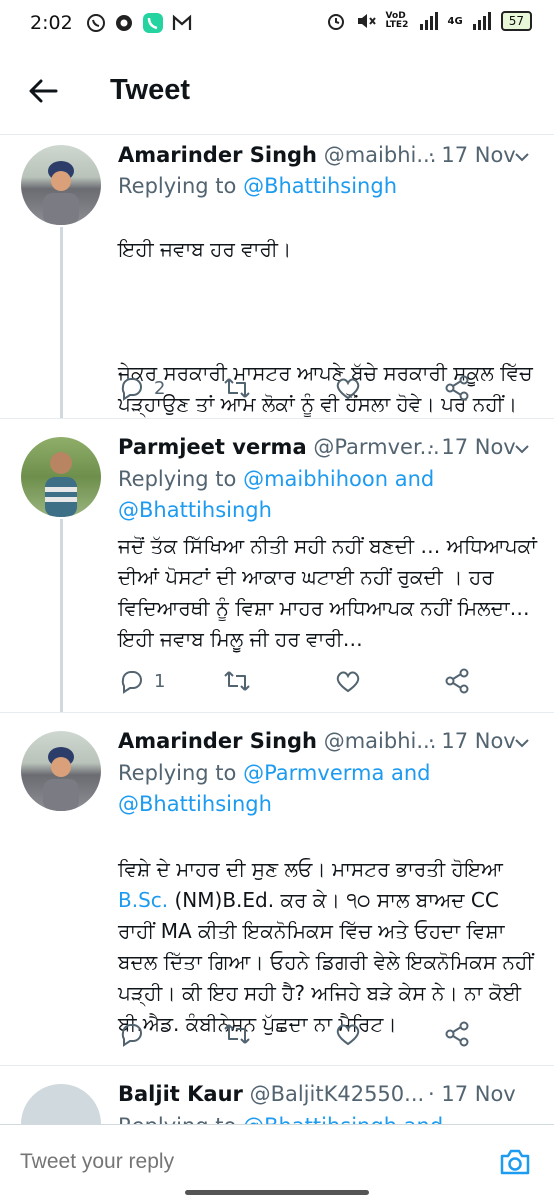  Describe the element at coordinates (320, 186) in the screenshot. I see `mention-link: @Bhattihsingh` at that location.